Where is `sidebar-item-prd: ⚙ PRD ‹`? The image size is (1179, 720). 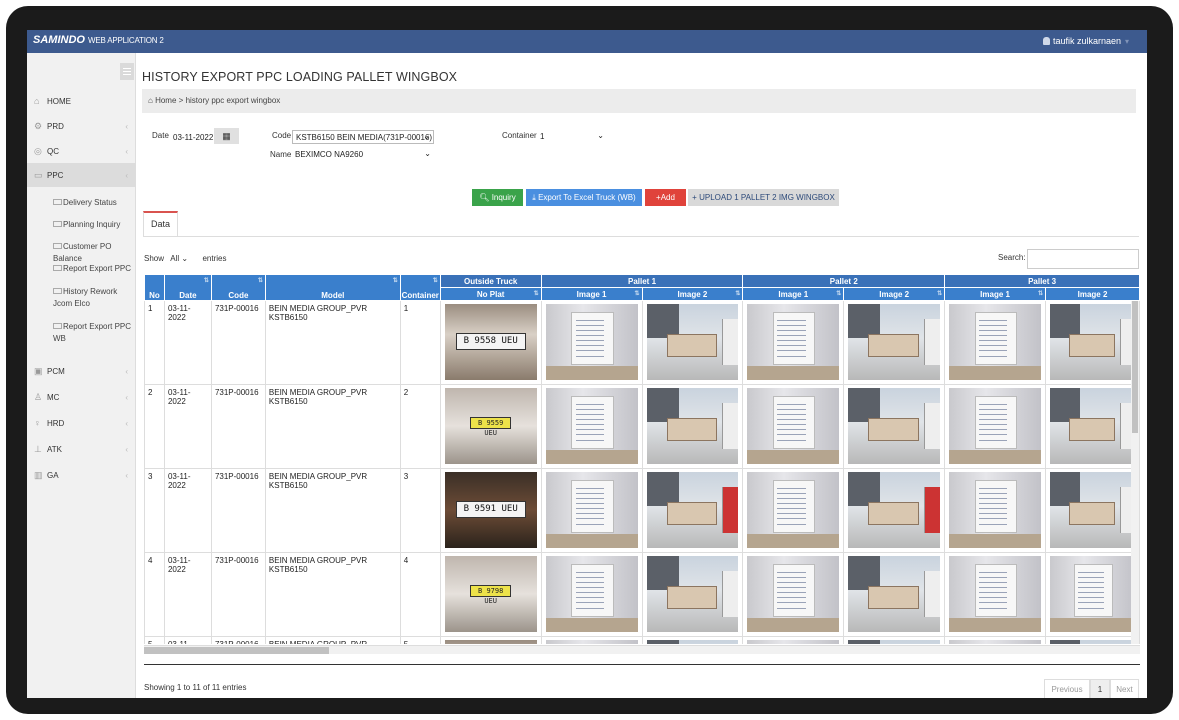 sidebar-item-prd: ⚙ PRD ‹ is located at coordinates (81, 126).